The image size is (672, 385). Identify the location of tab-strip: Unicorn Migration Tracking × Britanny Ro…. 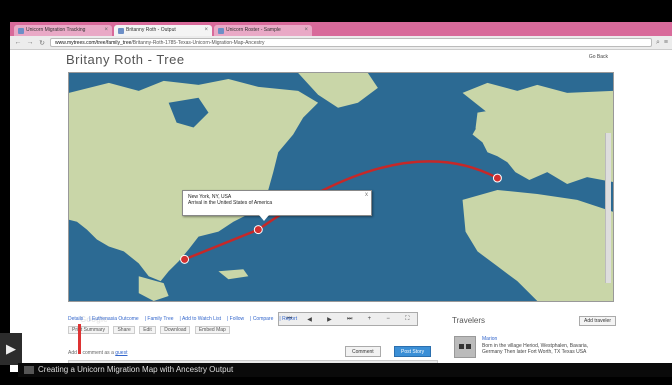
(341, 29).